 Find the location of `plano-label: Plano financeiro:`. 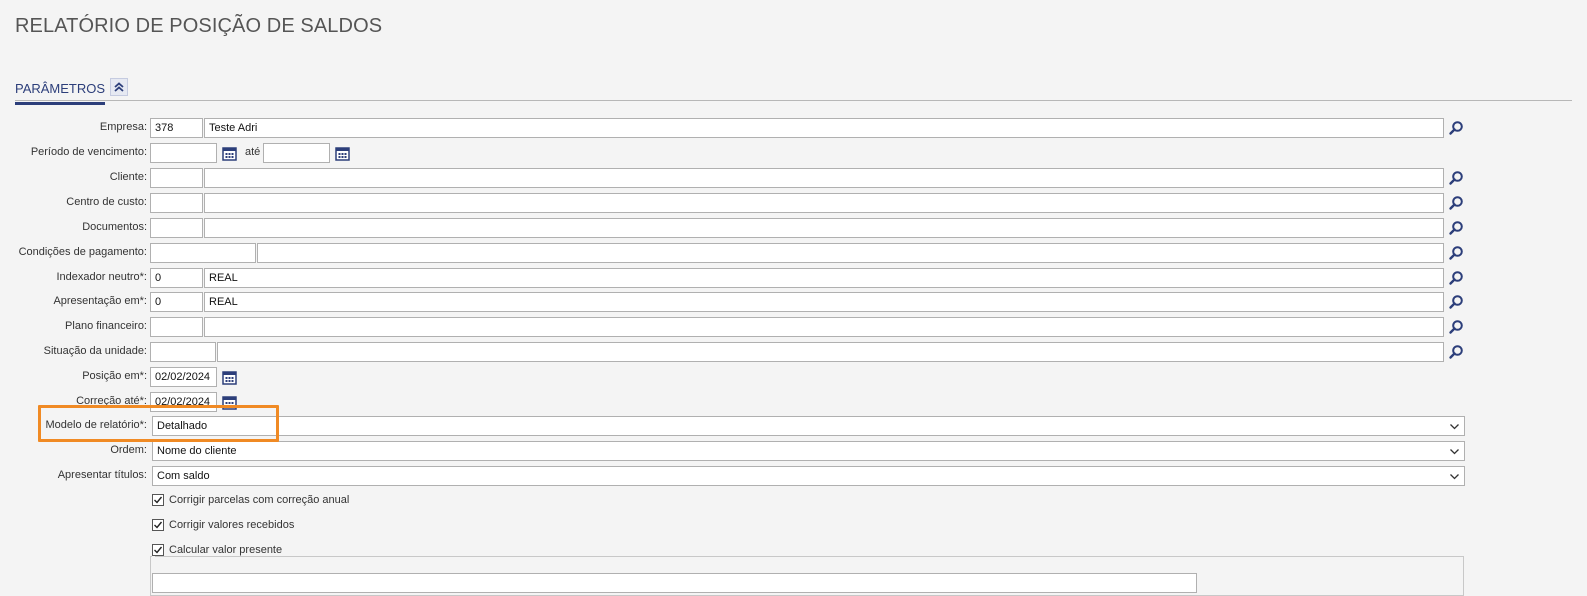

plano-label: Plano financeiro: is located at coordinates (106, 326).